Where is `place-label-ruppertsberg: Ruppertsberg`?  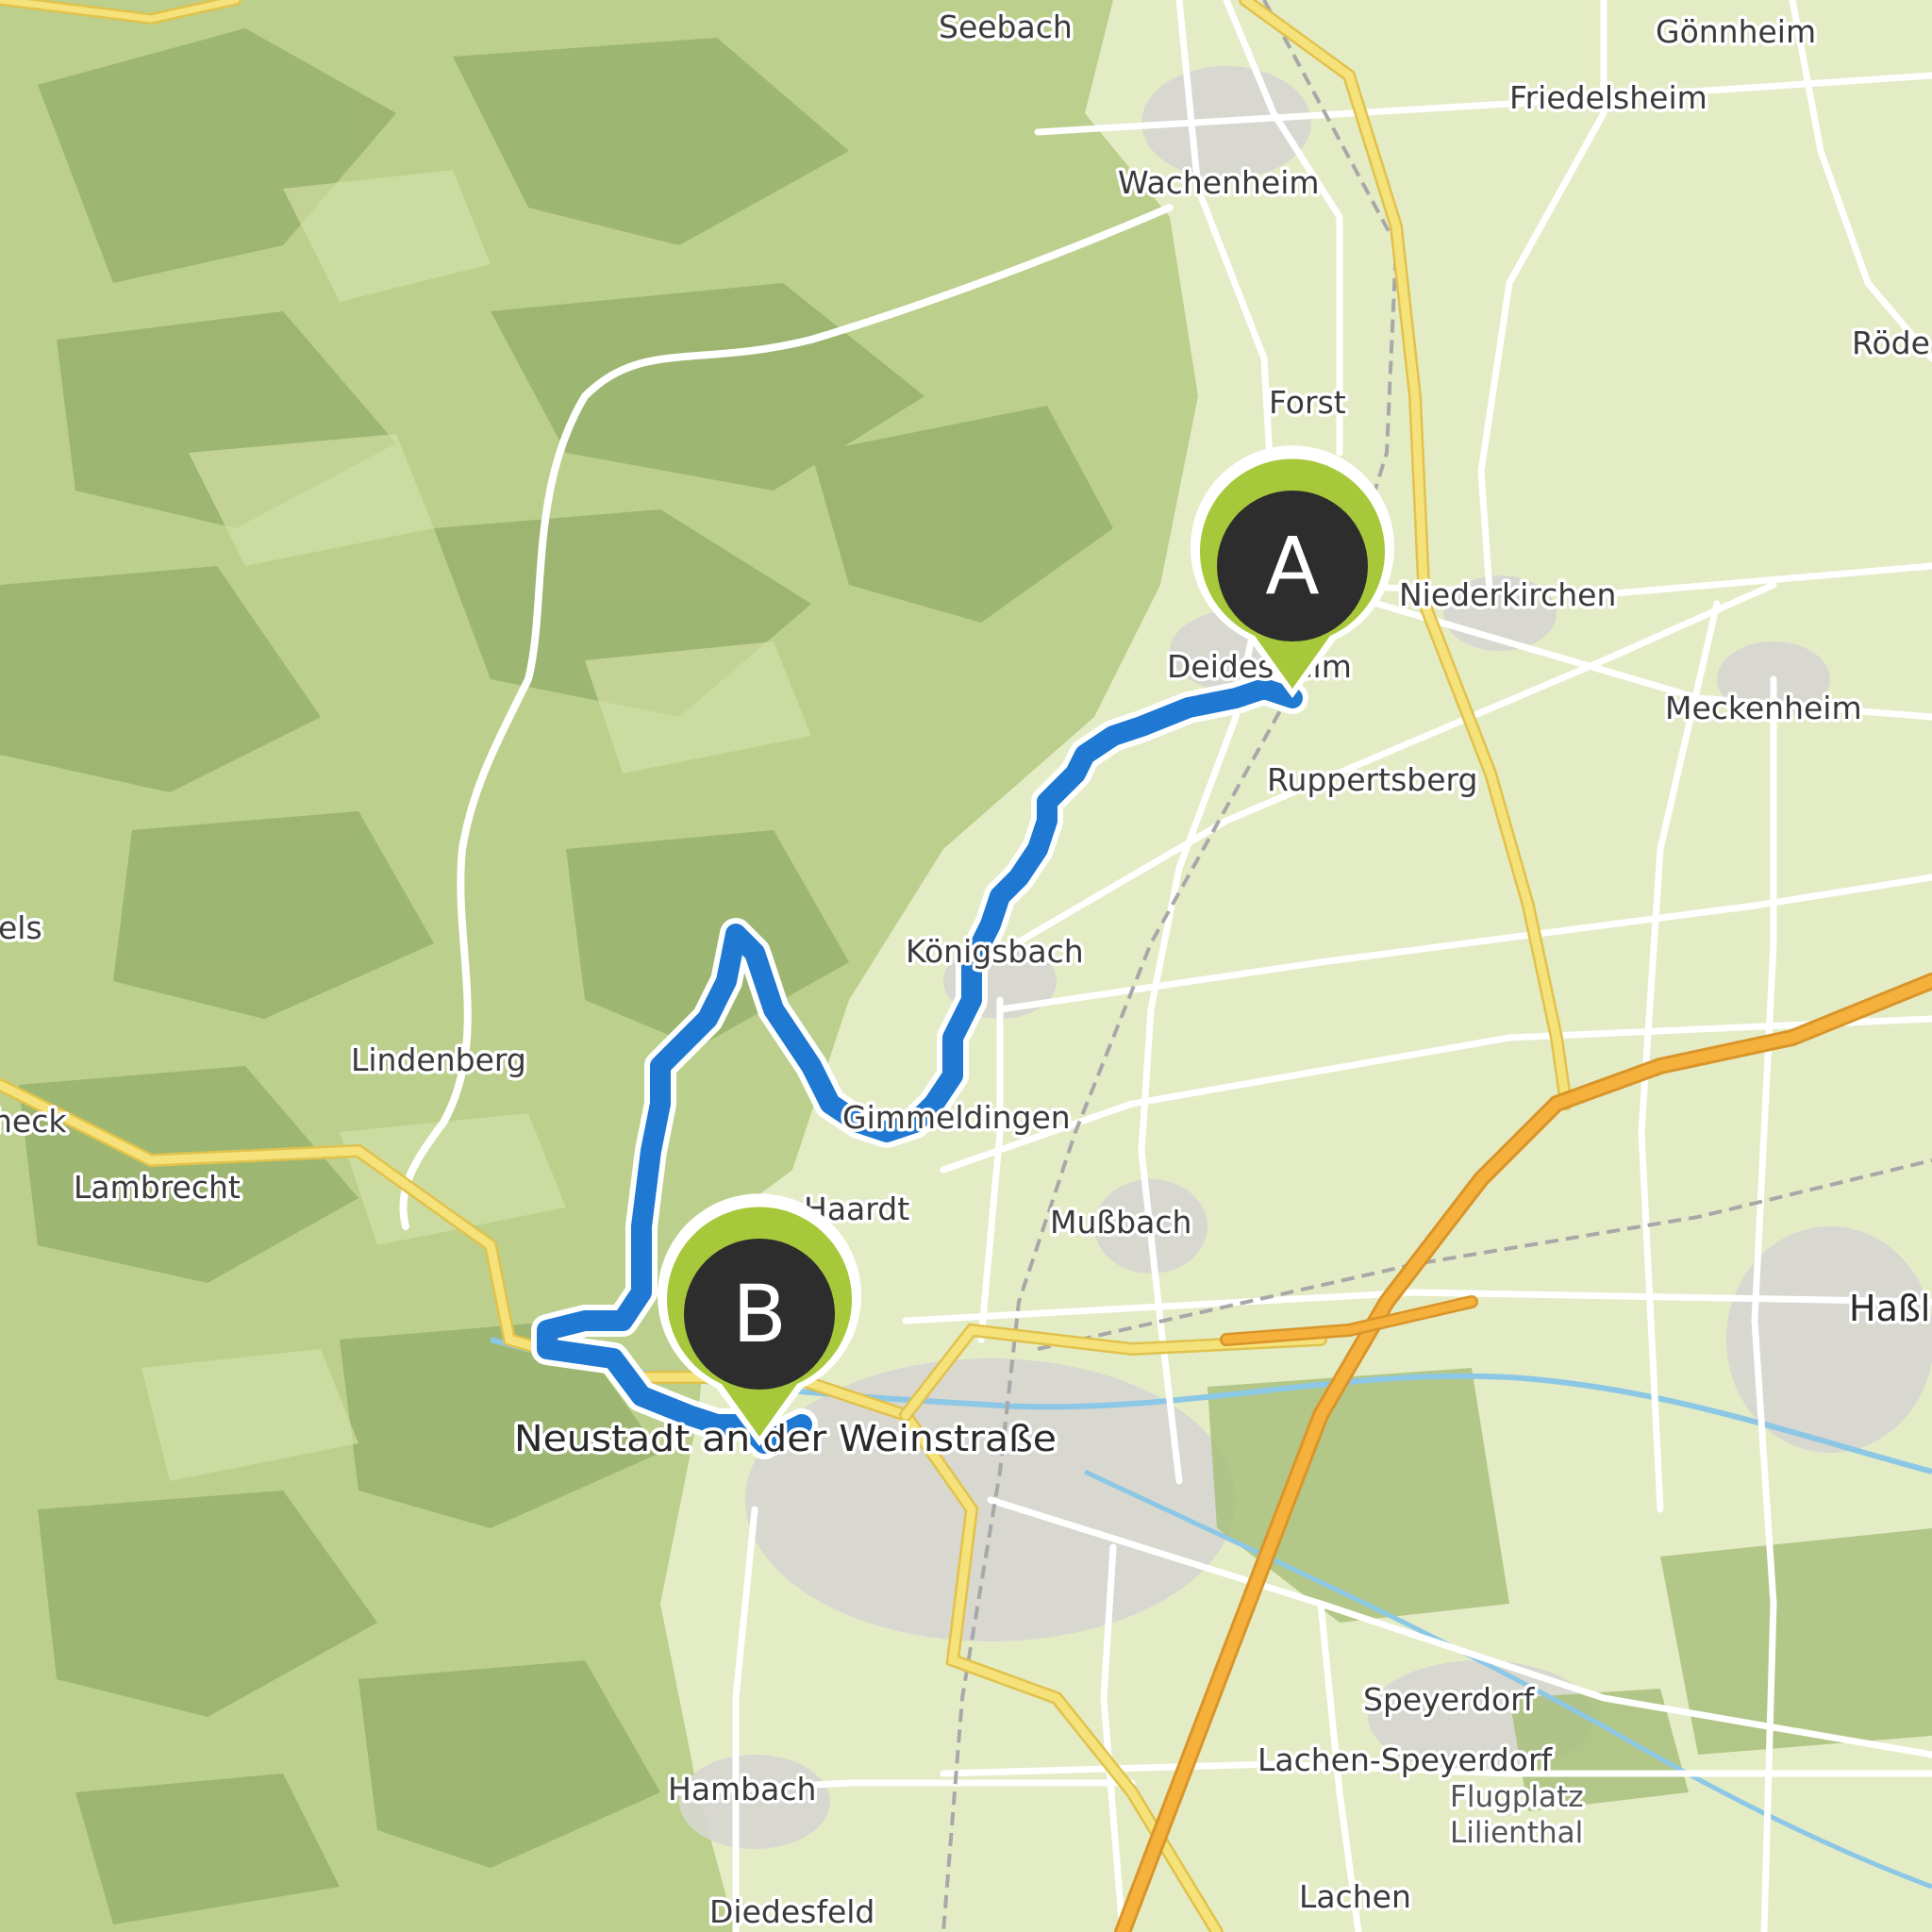 place-label-ruppertsberg: Ruppertsberg is located at coordinates (1372, 779).